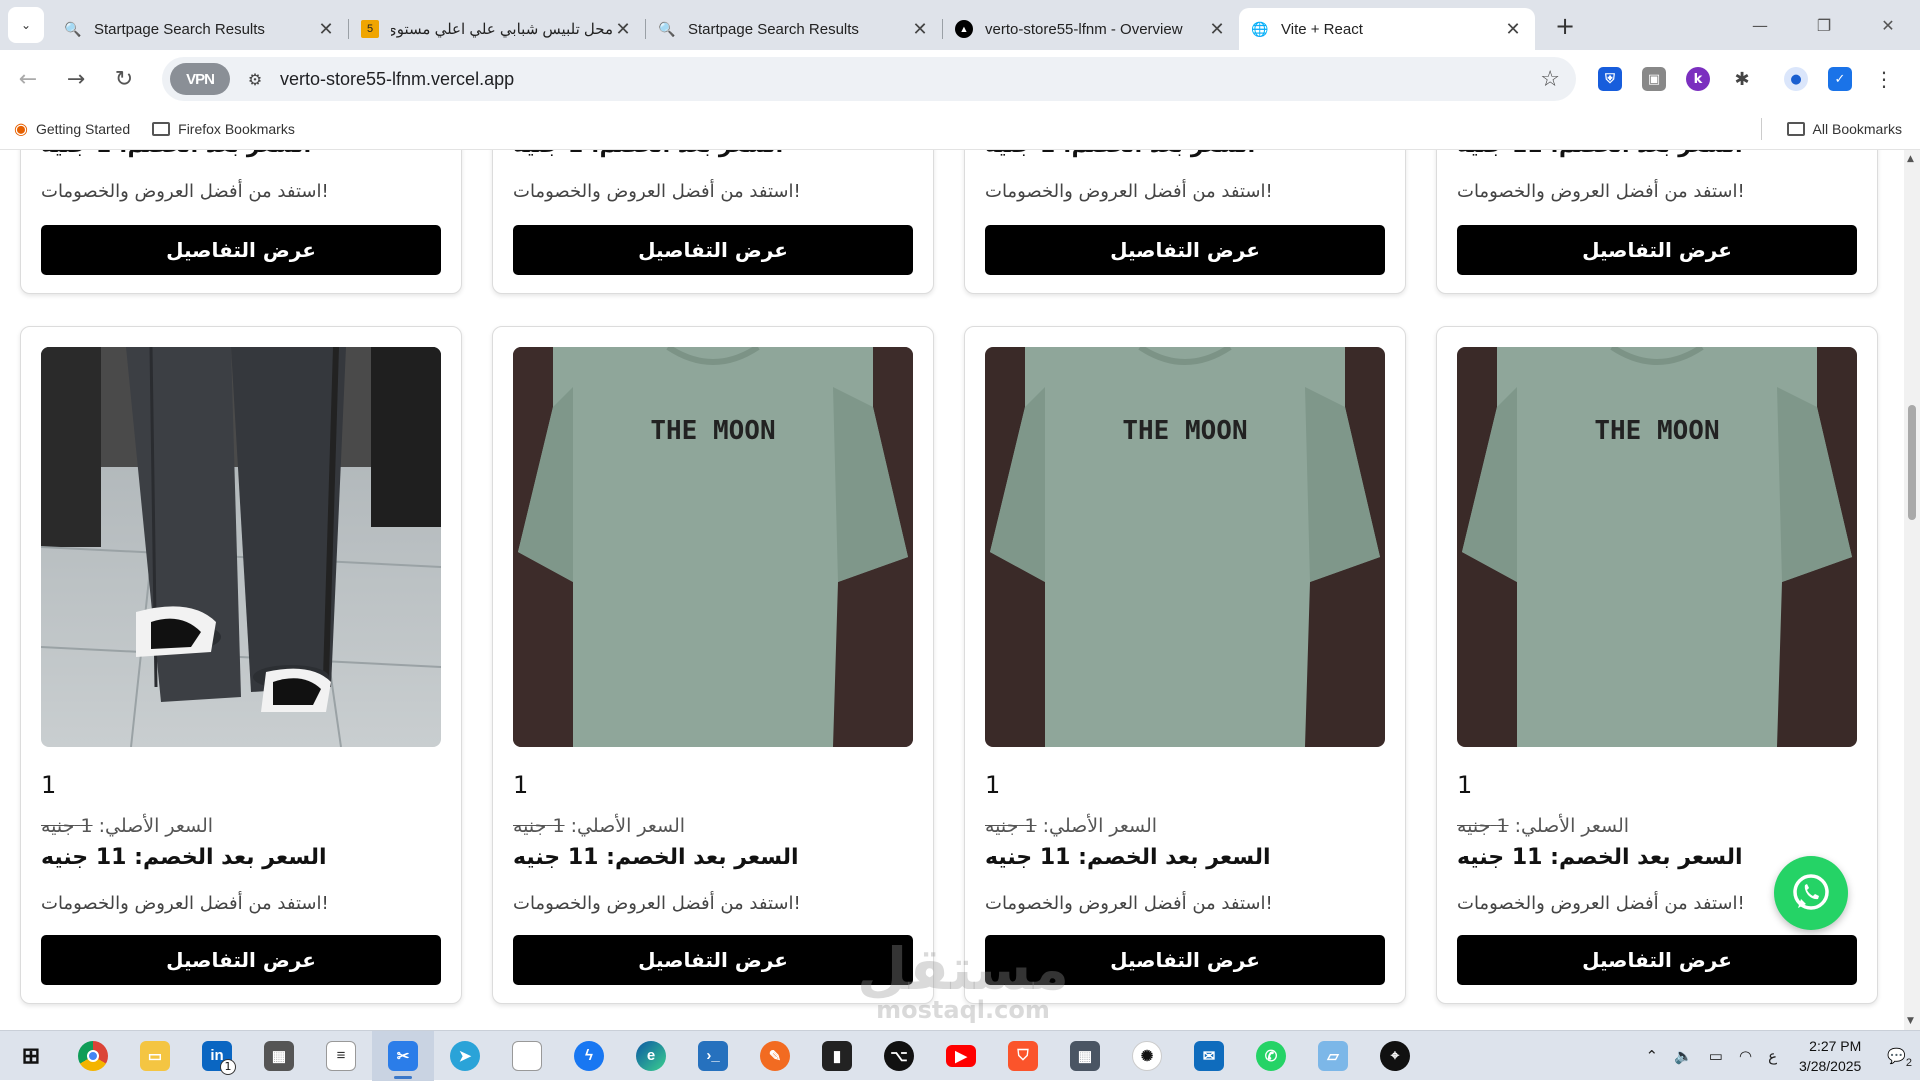 The height and width of the screenshot is (1081, 1920). Describe the element at coordinates (1840, 79) in the screenshot. I see `shield-check-icon: ✓` at that location.